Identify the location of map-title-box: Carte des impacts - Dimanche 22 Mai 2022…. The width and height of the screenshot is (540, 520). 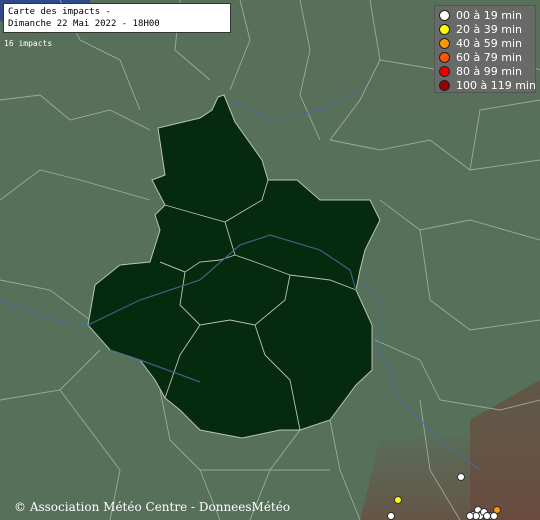
(117, 18).